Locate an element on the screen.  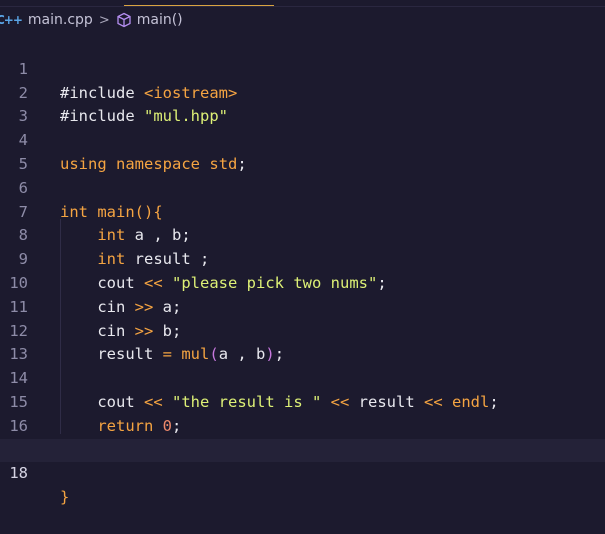
code-line: 8 int result ; is located at coordinates (302, 234).